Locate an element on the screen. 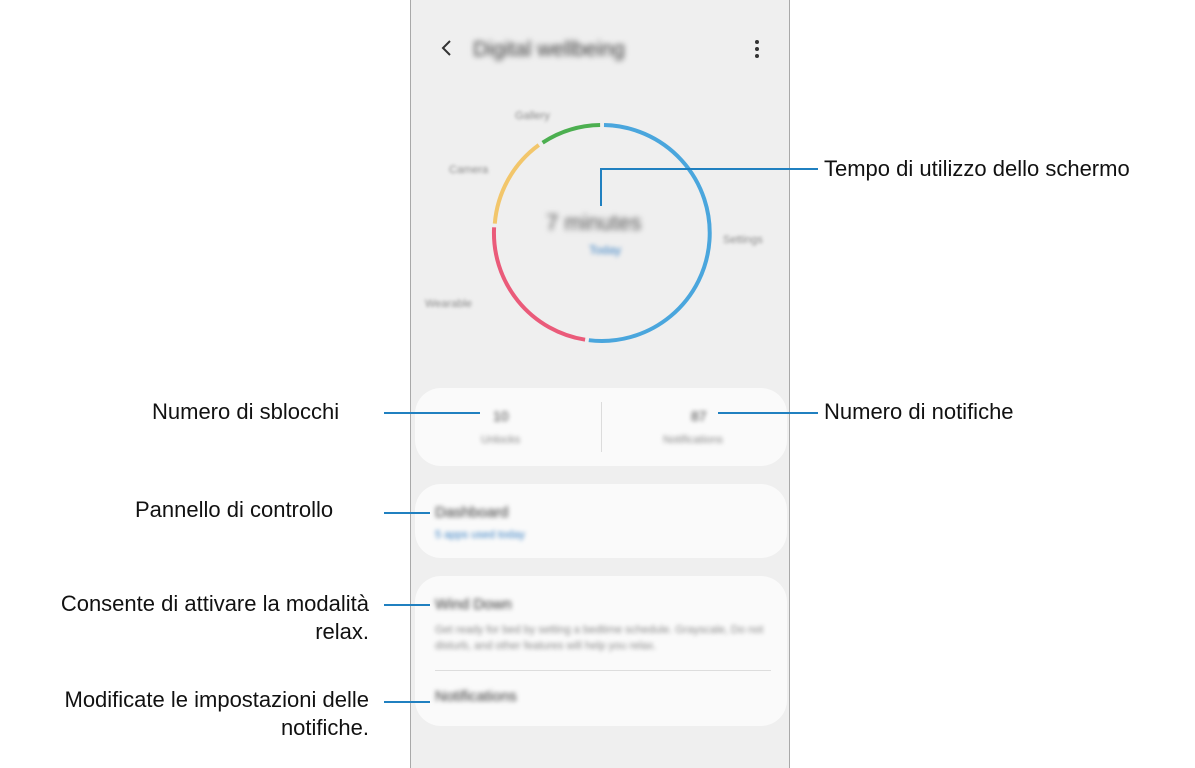  leader-line-notification-settings is located at coordinates (407, 702).